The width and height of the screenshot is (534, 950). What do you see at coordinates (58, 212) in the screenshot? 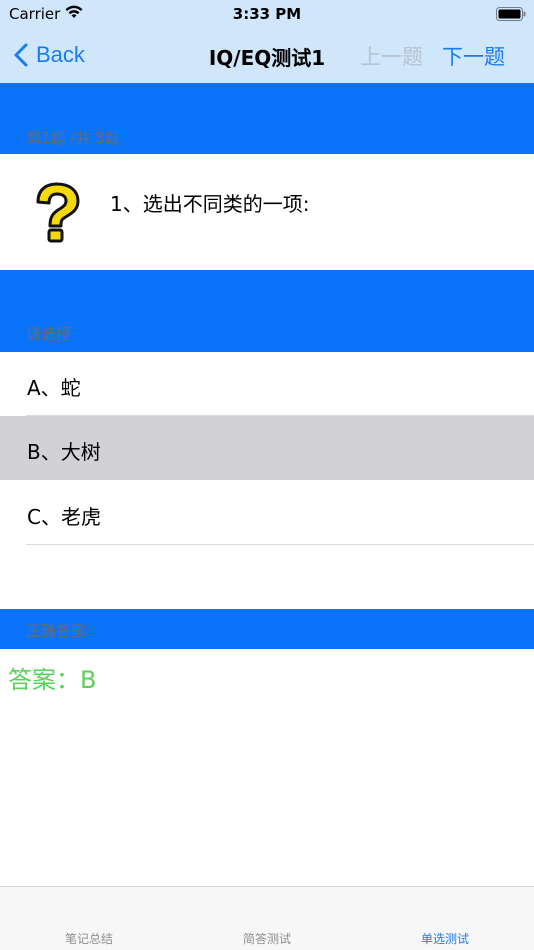
I see `question-mark-icon` at bounding box center [58, 212].